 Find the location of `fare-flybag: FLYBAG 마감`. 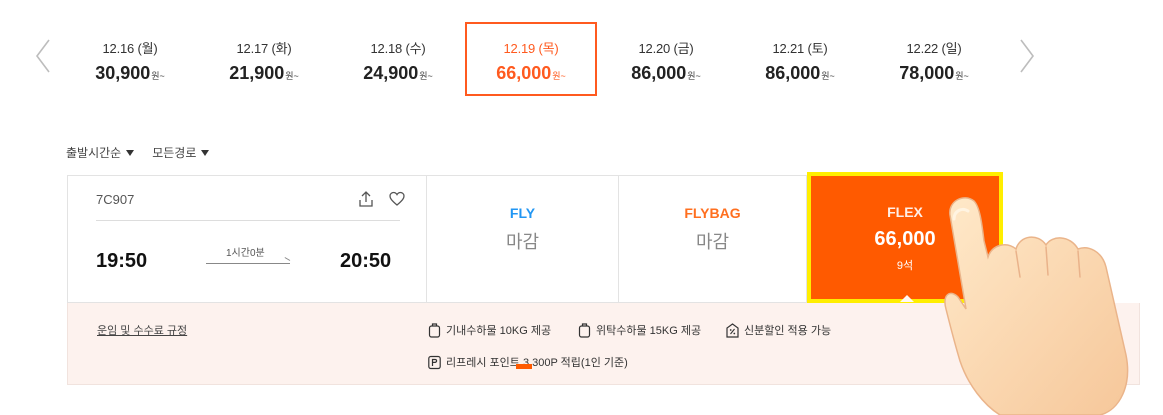

fare-flybag: FLYBAG 마감 is located at coordinates (713, 239).